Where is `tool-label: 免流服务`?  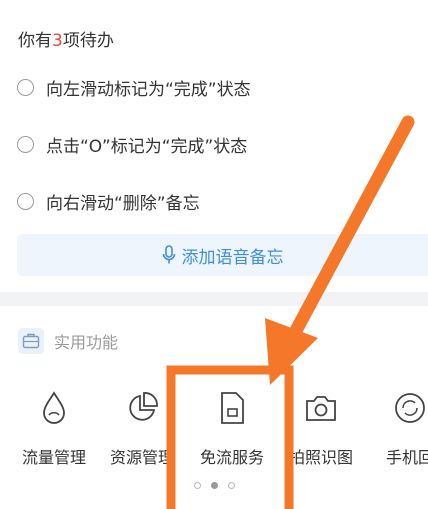
tool-label: 免流服务 is located at coordinates (231, 457).